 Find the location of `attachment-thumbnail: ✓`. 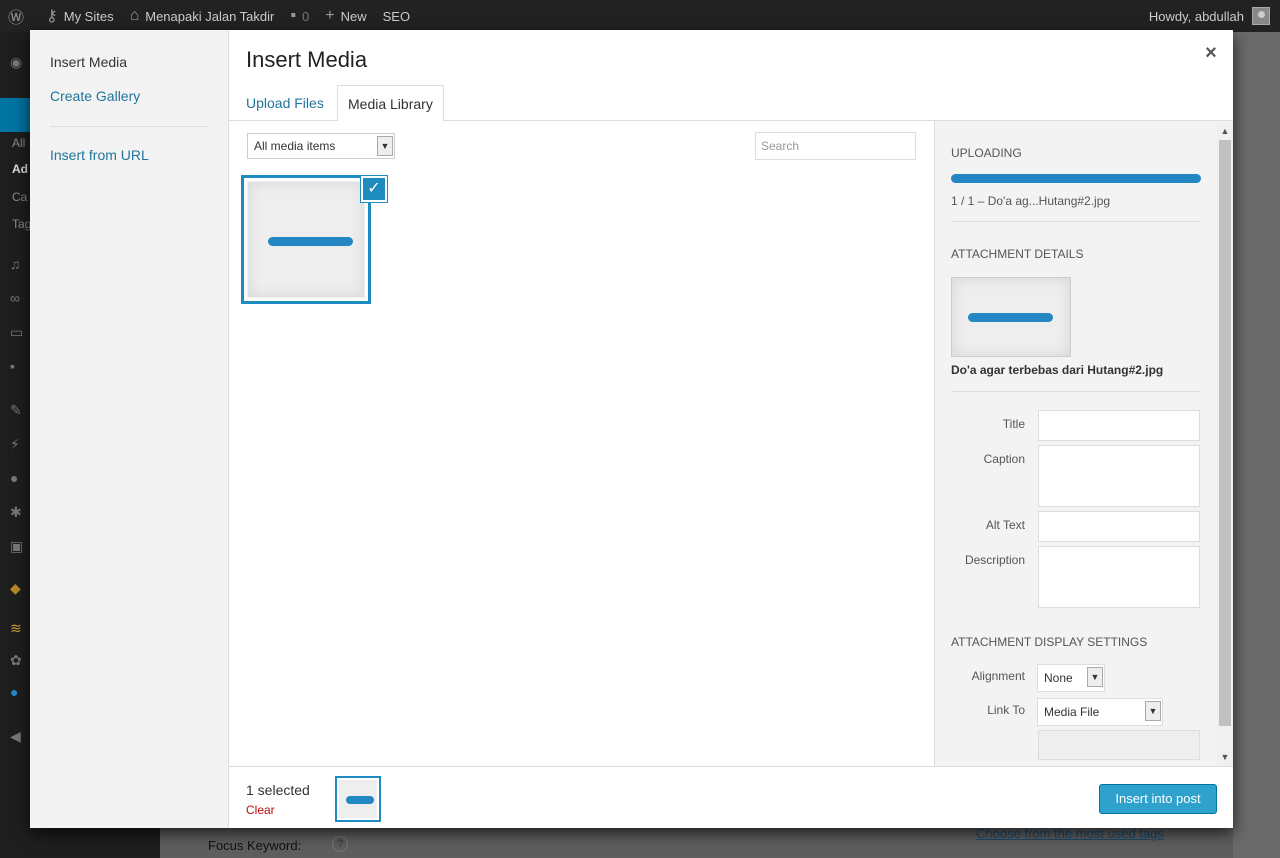

attachment-thumbnail: ✓ is located at coordinates (314, 239).